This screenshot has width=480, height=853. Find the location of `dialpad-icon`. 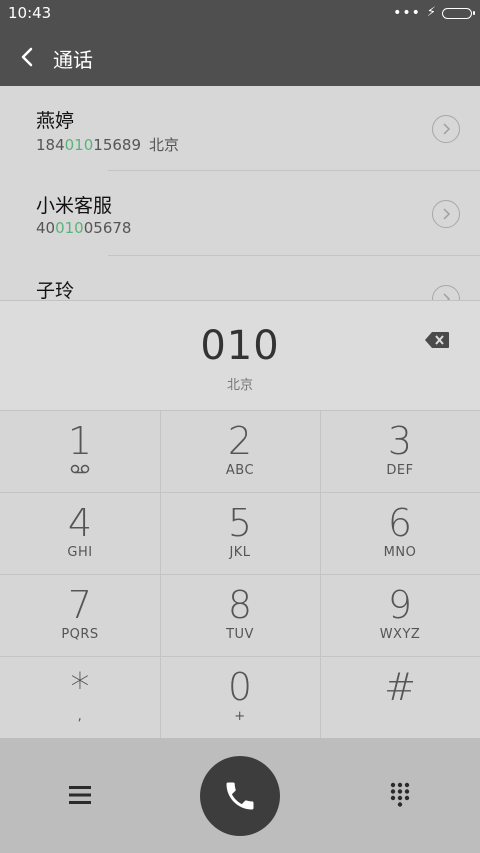

dialpad-icon is located at coordinates (400, 795).